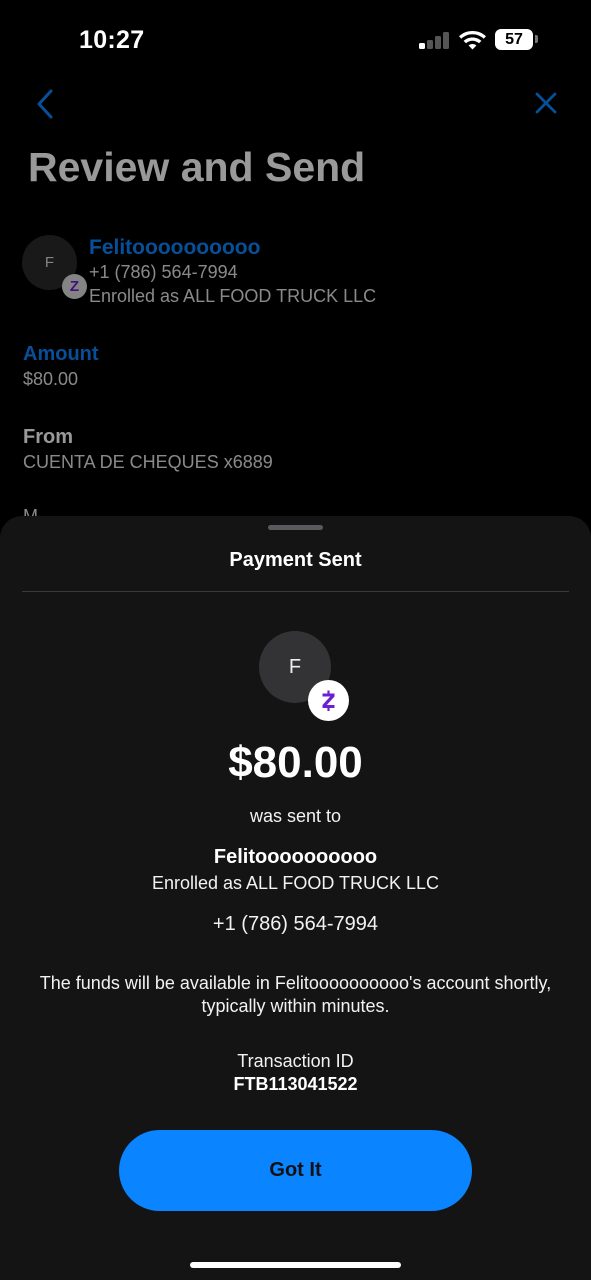 Image resolution: width=591 pixels, height=1280 pixels. Describe the element at coordinates (74, 286) in the screenshot. I see `zelle-badge-icon: Z` at that location.